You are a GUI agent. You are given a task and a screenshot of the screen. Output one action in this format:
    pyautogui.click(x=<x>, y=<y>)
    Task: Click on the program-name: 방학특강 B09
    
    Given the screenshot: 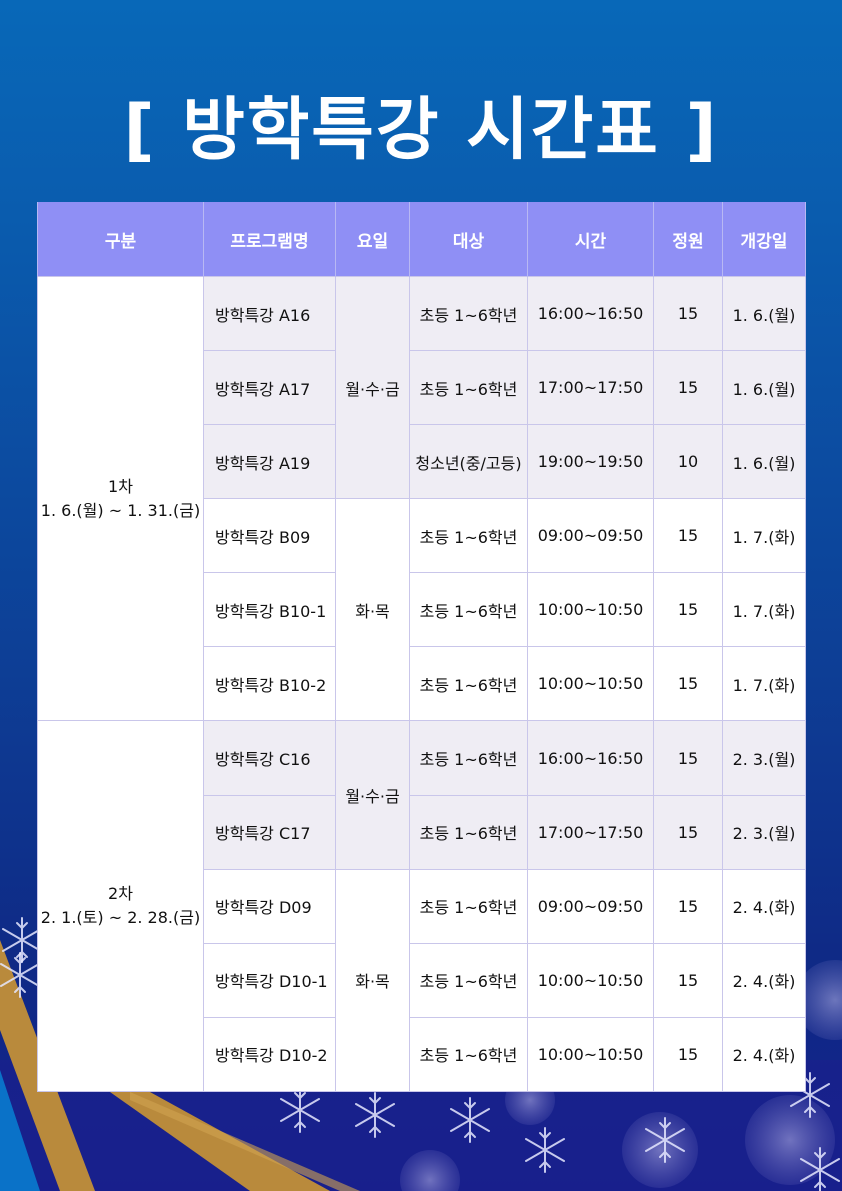 What is the action you would take?
    pyautogui.click(x=269, y=536)
    